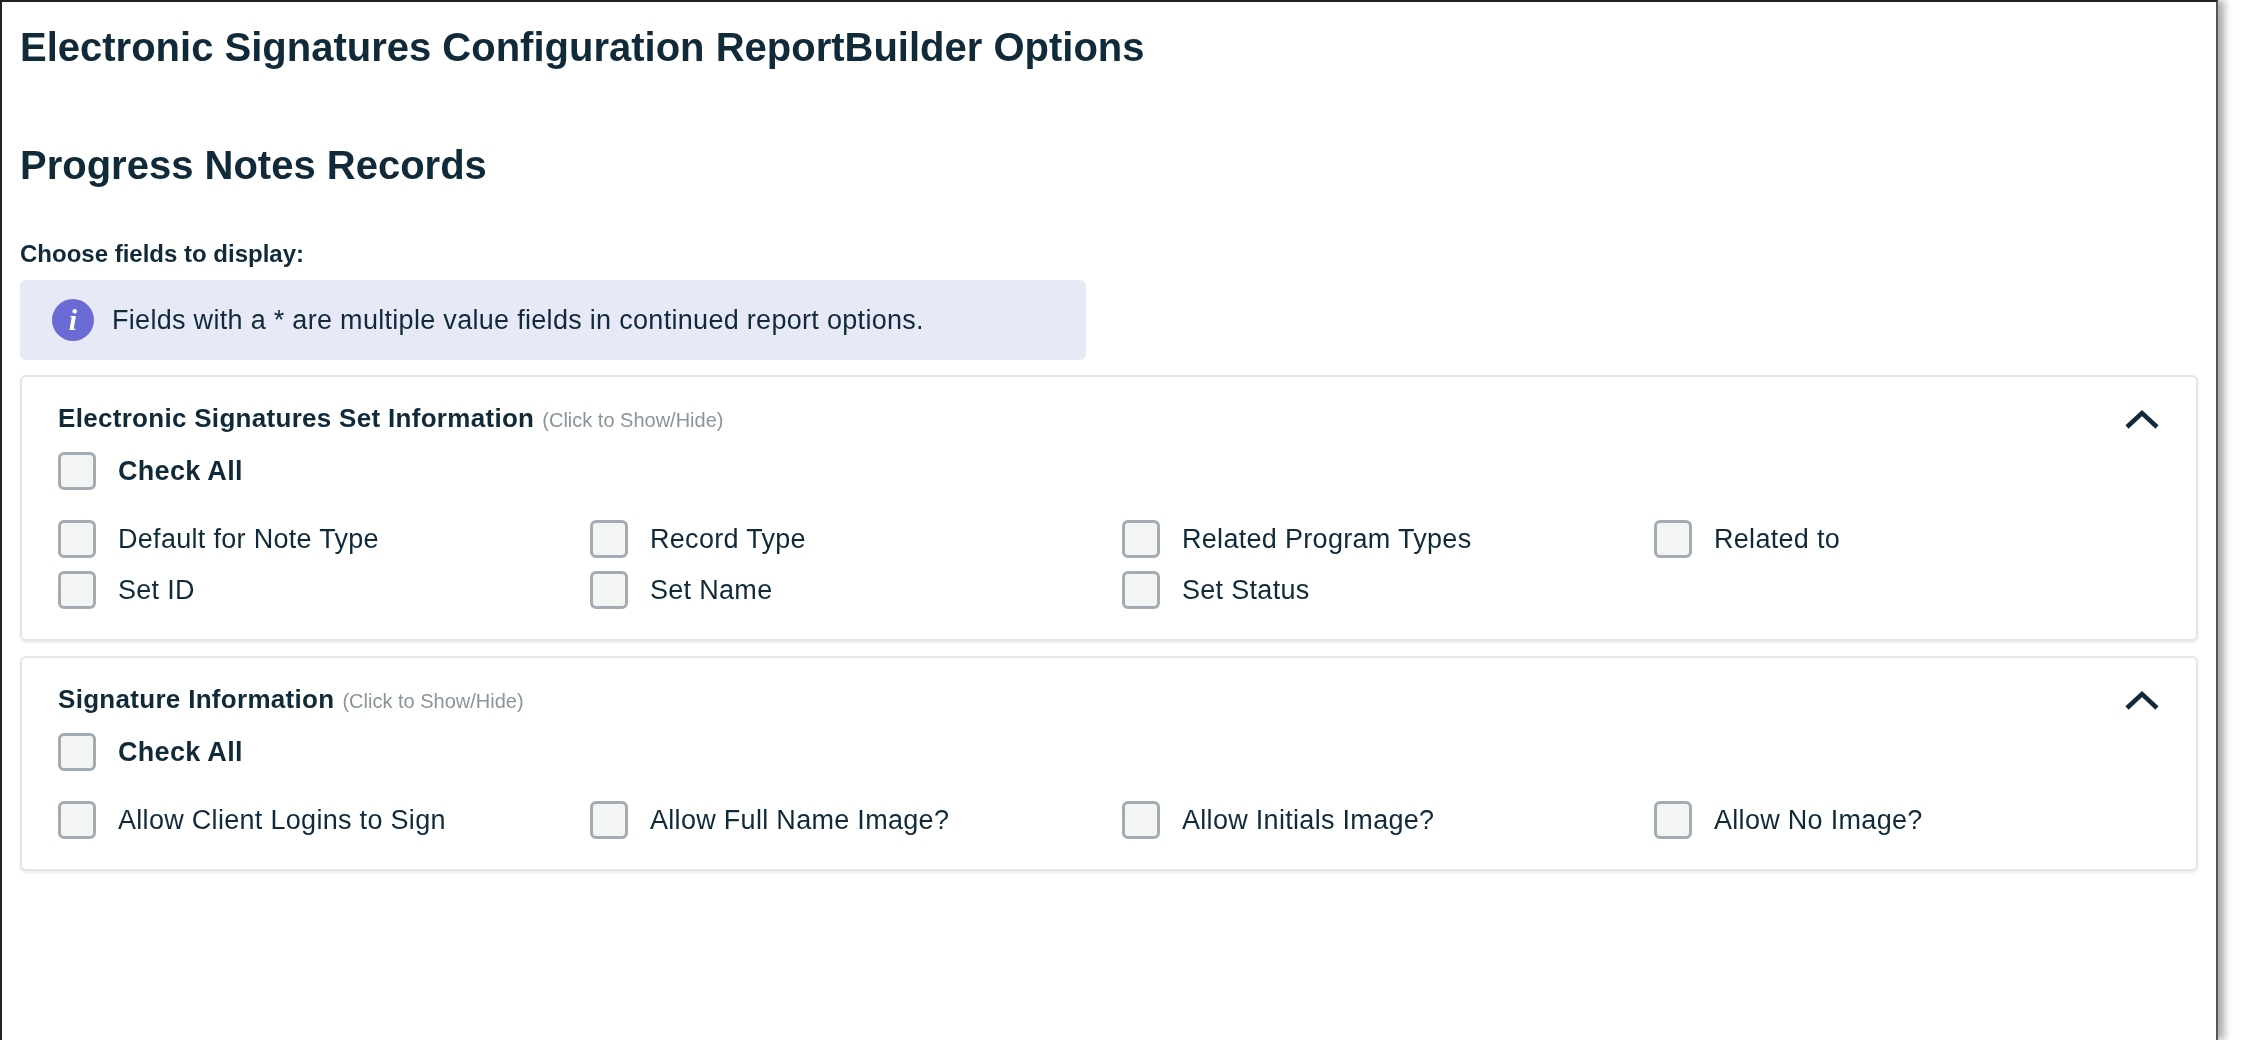 The height and width of the screenshot is (1055, 2241). Describe the element at coordinates (248, 539) in the screenshot. I see `checkbox-label: Default for Note Type` at that location.